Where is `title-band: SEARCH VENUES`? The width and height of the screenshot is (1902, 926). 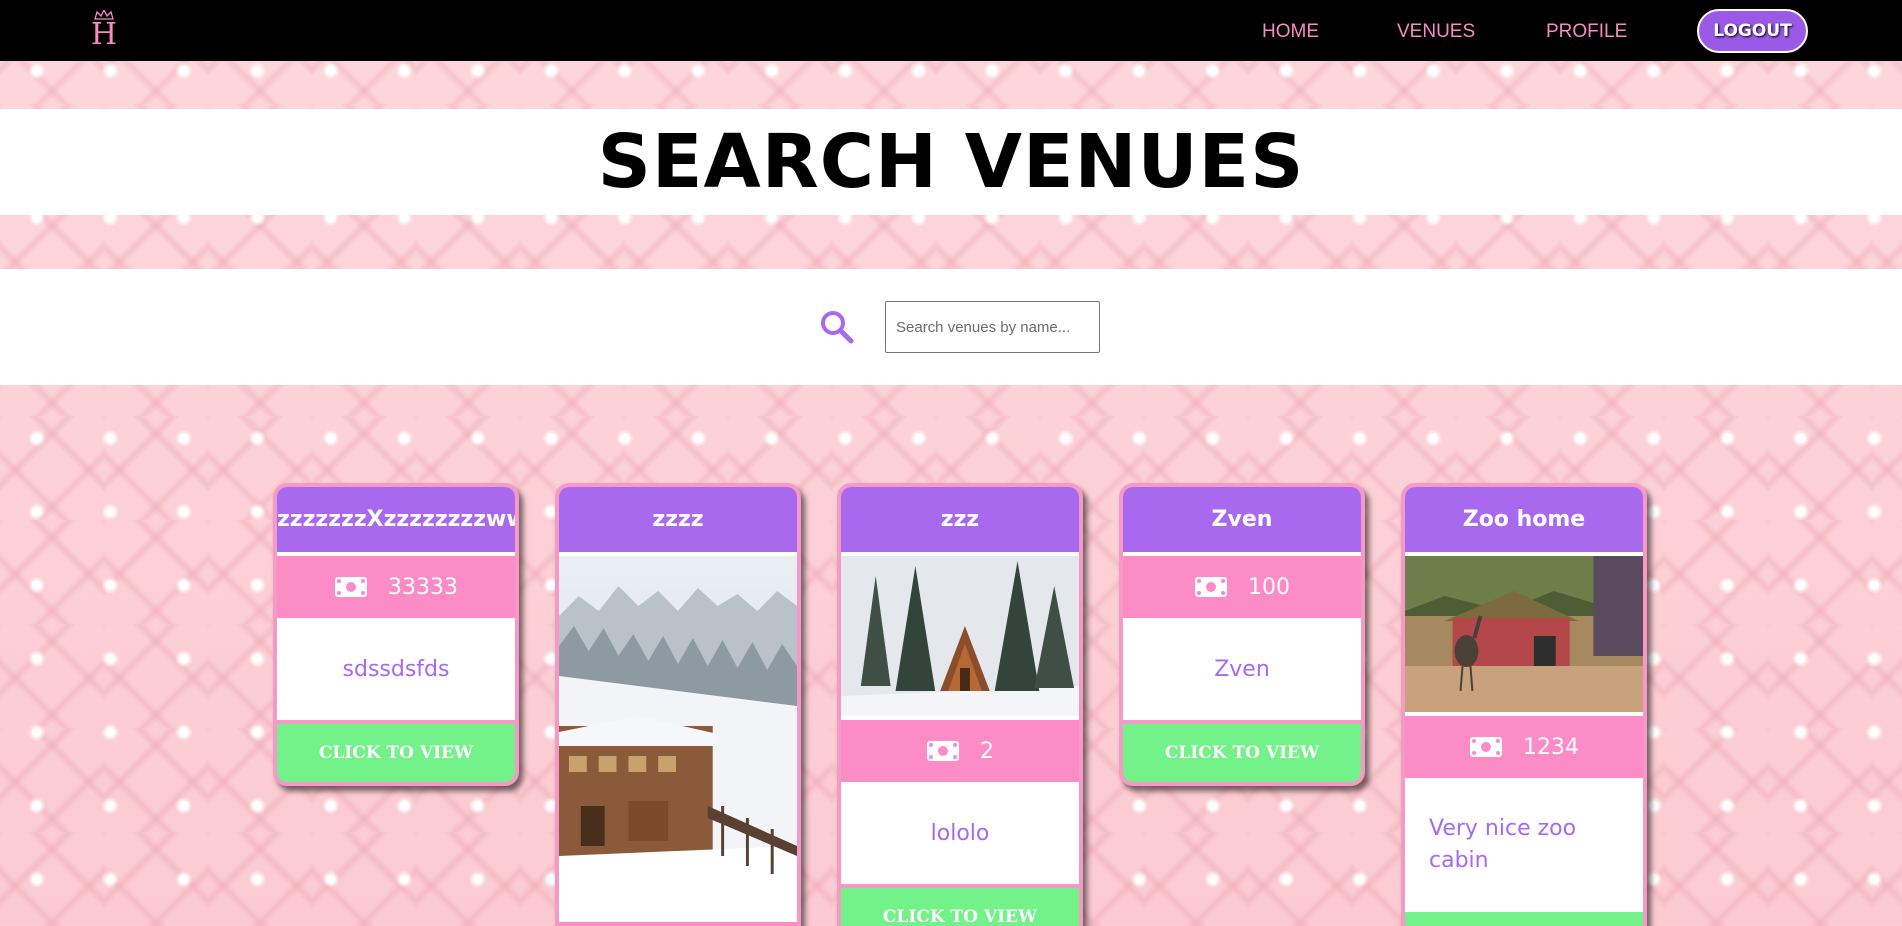 title-band: SEARCH VENUES is located at coordinates (951, 162).